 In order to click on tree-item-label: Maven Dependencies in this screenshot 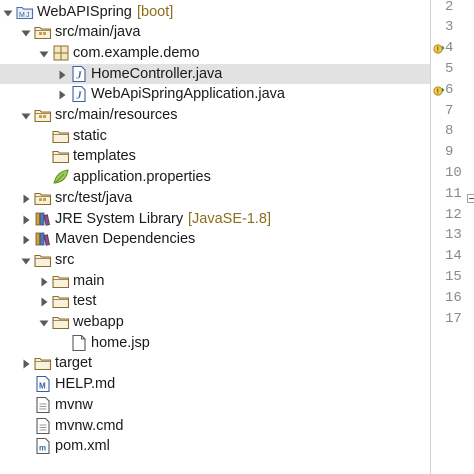, I will do `click(125, 239)`.